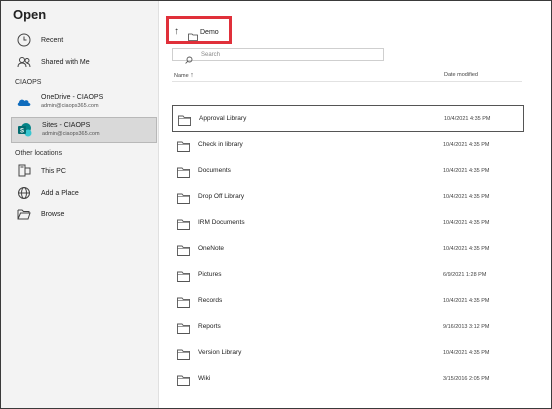 Image resolution: width=552 pixels, height=409 pixels. I want to click on header-divider, so click(347, 81).